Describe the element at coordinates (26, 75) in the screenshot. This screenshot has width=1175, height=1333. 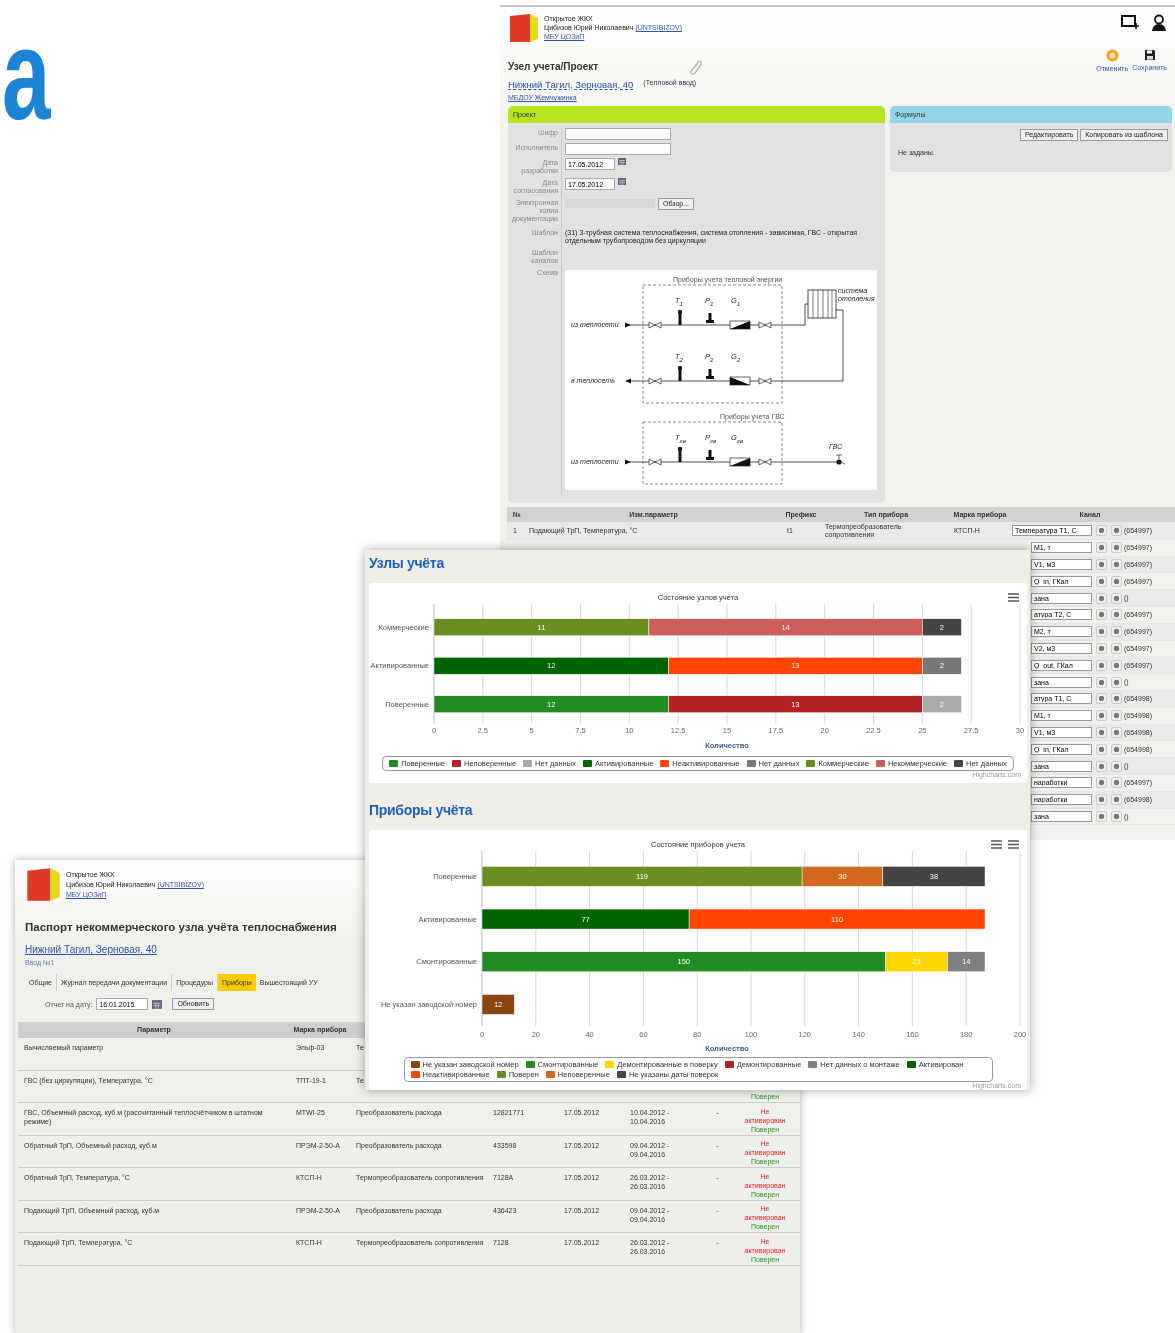
I see `slide-title: а` at that location.